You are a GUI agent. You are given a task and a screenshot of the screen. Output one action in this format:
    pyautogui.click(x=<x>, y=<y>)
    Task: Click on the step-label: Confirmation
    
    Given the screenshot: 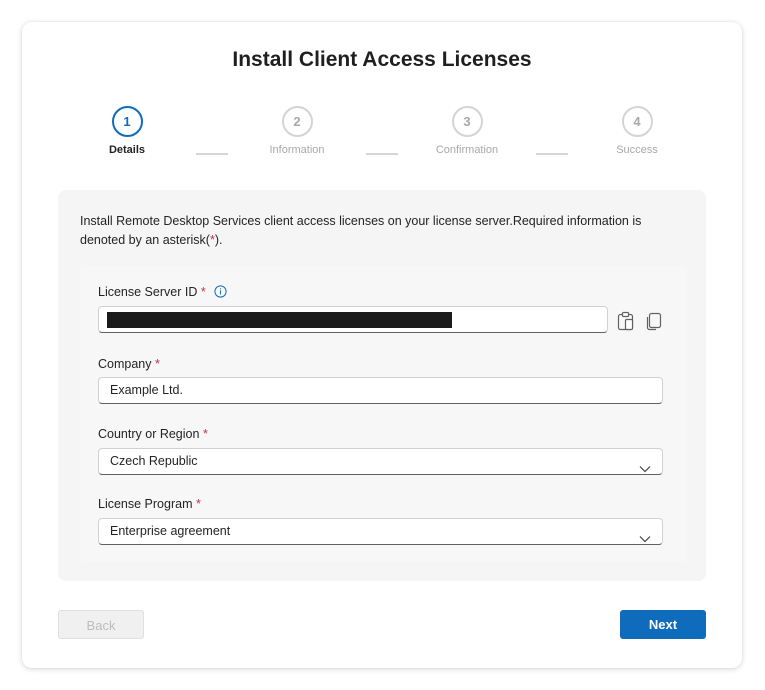 What is the action you would take?
    pyautogui.click(x=467, y=150)
    